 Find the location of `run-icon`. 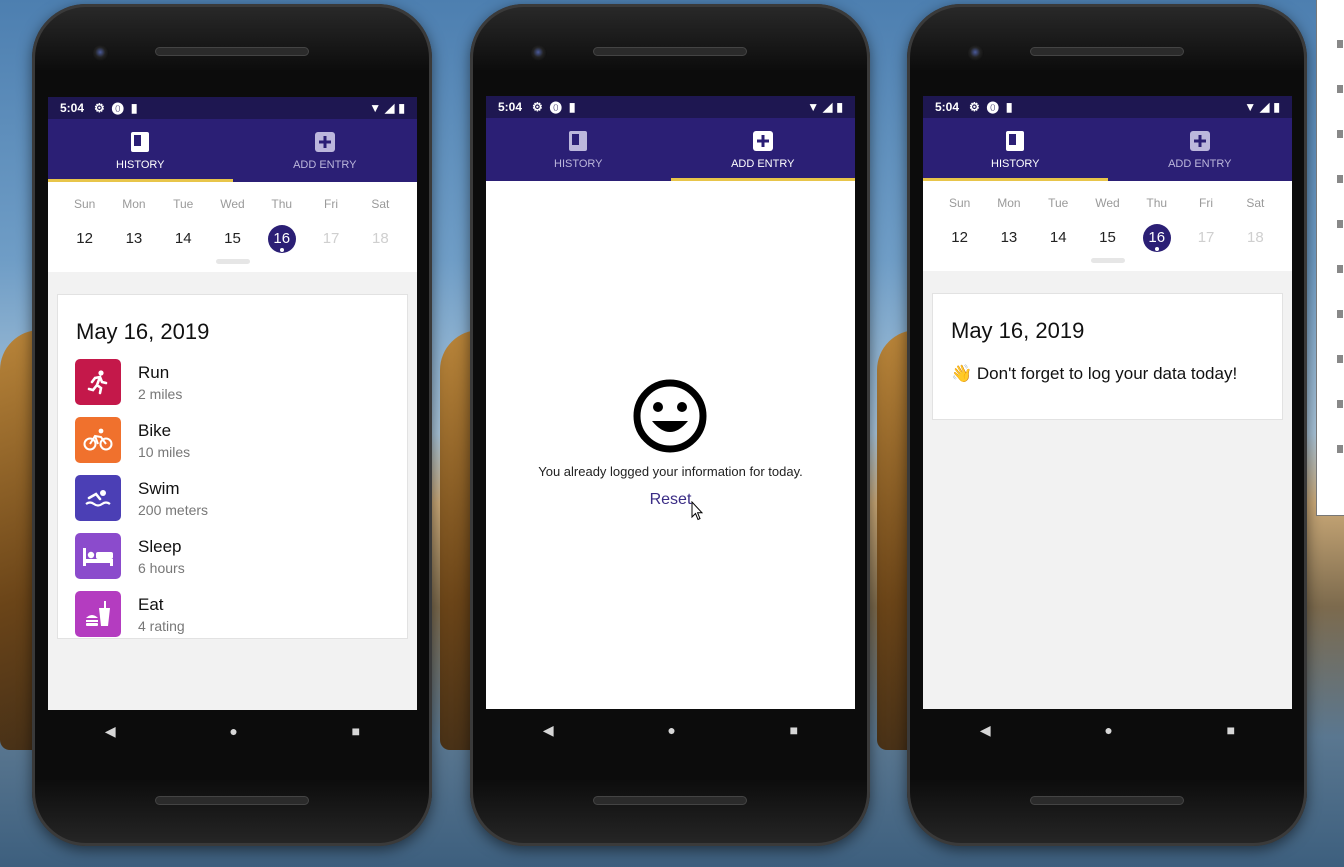

run-icon is located at coordinates (98, 382).